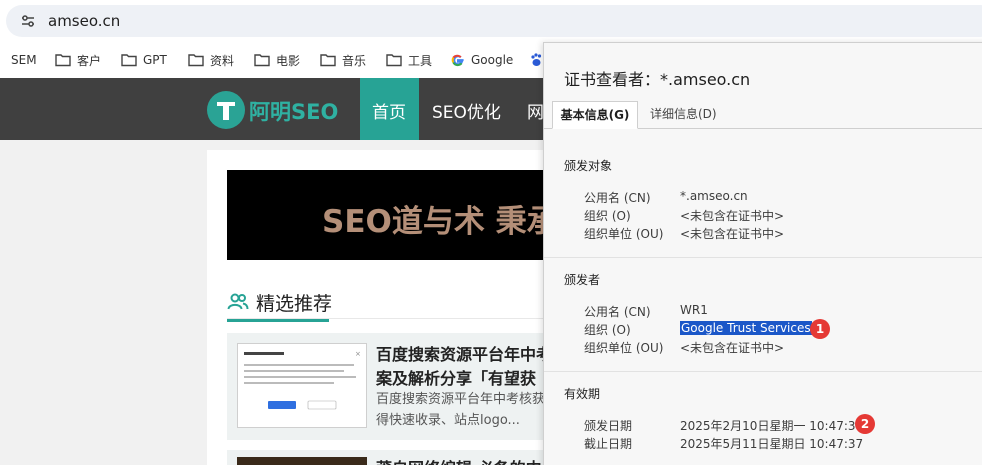 The width and height of the screenshot is (982, 465). I want to click on article-thumbnail: ×, so click(302, 385).